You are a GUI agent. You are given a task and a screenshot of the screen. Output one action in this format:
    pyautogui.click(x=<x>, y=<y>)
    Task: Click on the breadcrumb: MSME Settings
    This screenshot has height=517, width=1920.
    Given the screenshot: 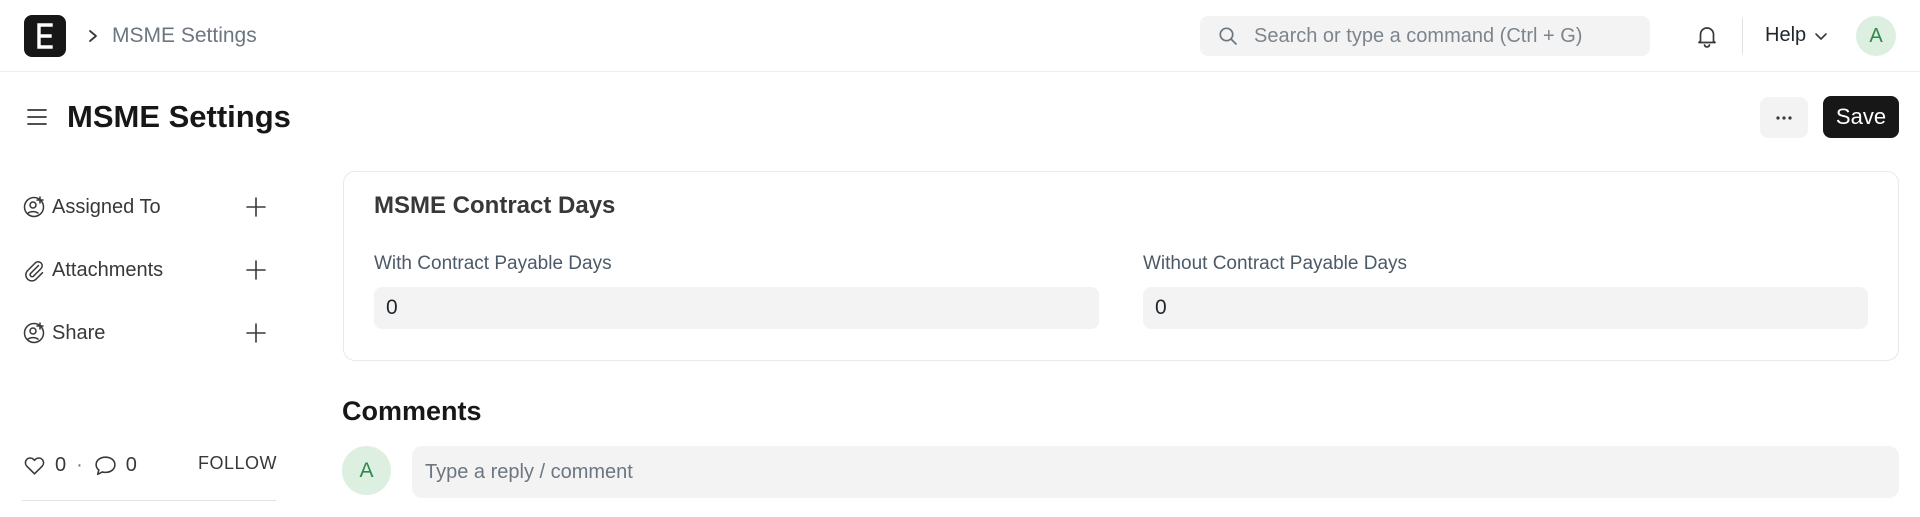 What is the action you would take?
    pyautogui.click(x=184, y=36)
    